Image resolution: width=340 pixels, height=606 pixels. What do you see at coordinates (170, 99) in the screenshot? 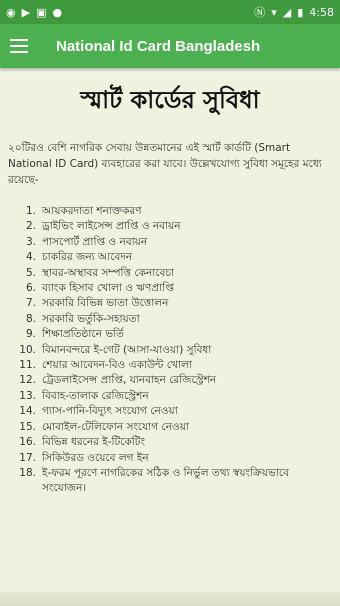
I see `page-heading: স্মার্ট কার্ডের সুবিধা` at bounding box center [170, 99].